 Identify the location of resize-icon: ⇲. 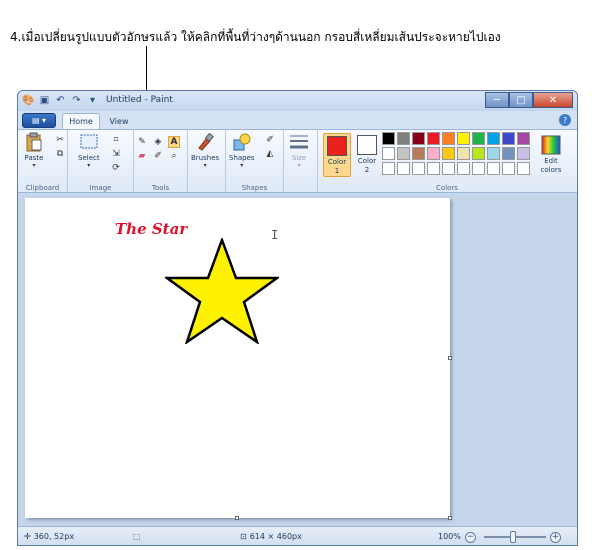
(116, 154).